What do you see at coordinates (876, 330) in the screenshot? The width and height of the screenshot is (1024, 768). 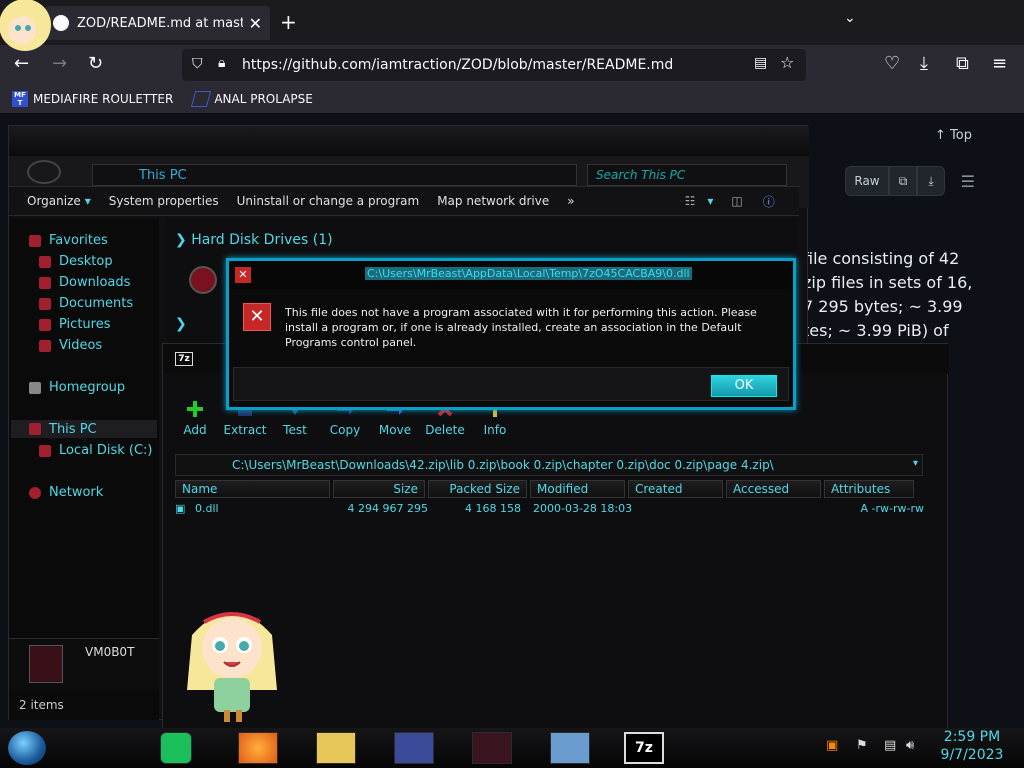 I see `readme-line: tes; ~ 3.99 PiB) of` at bounding box center [876, 330].